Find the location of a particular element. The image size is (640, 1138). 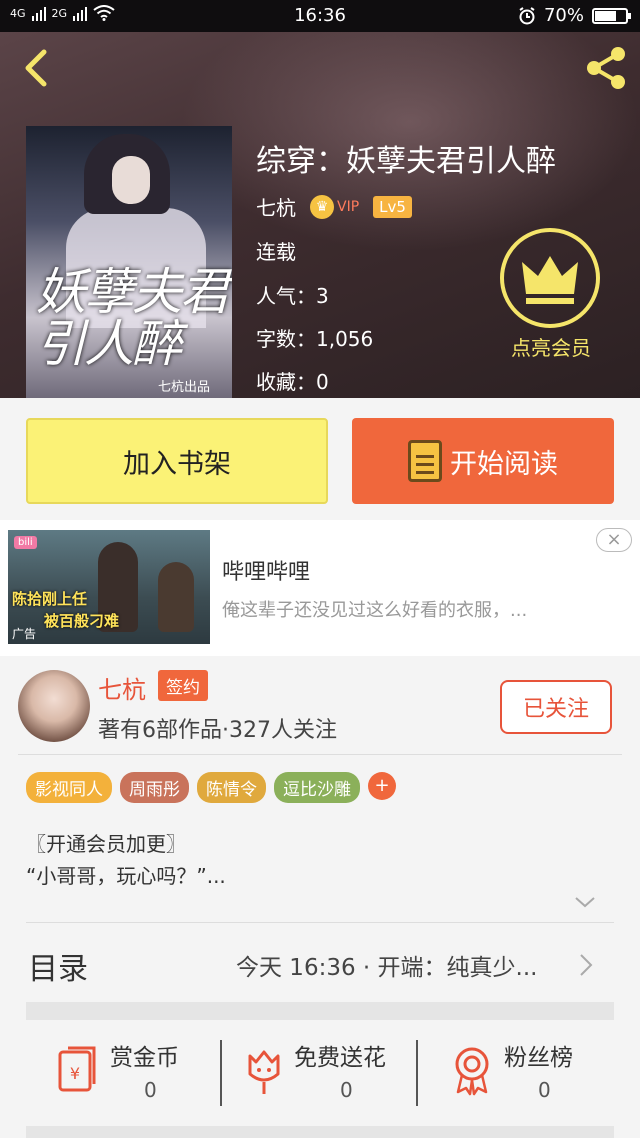

cover-title-art: 妖孽夫君引人醉 is located at coordinates (133, 318).